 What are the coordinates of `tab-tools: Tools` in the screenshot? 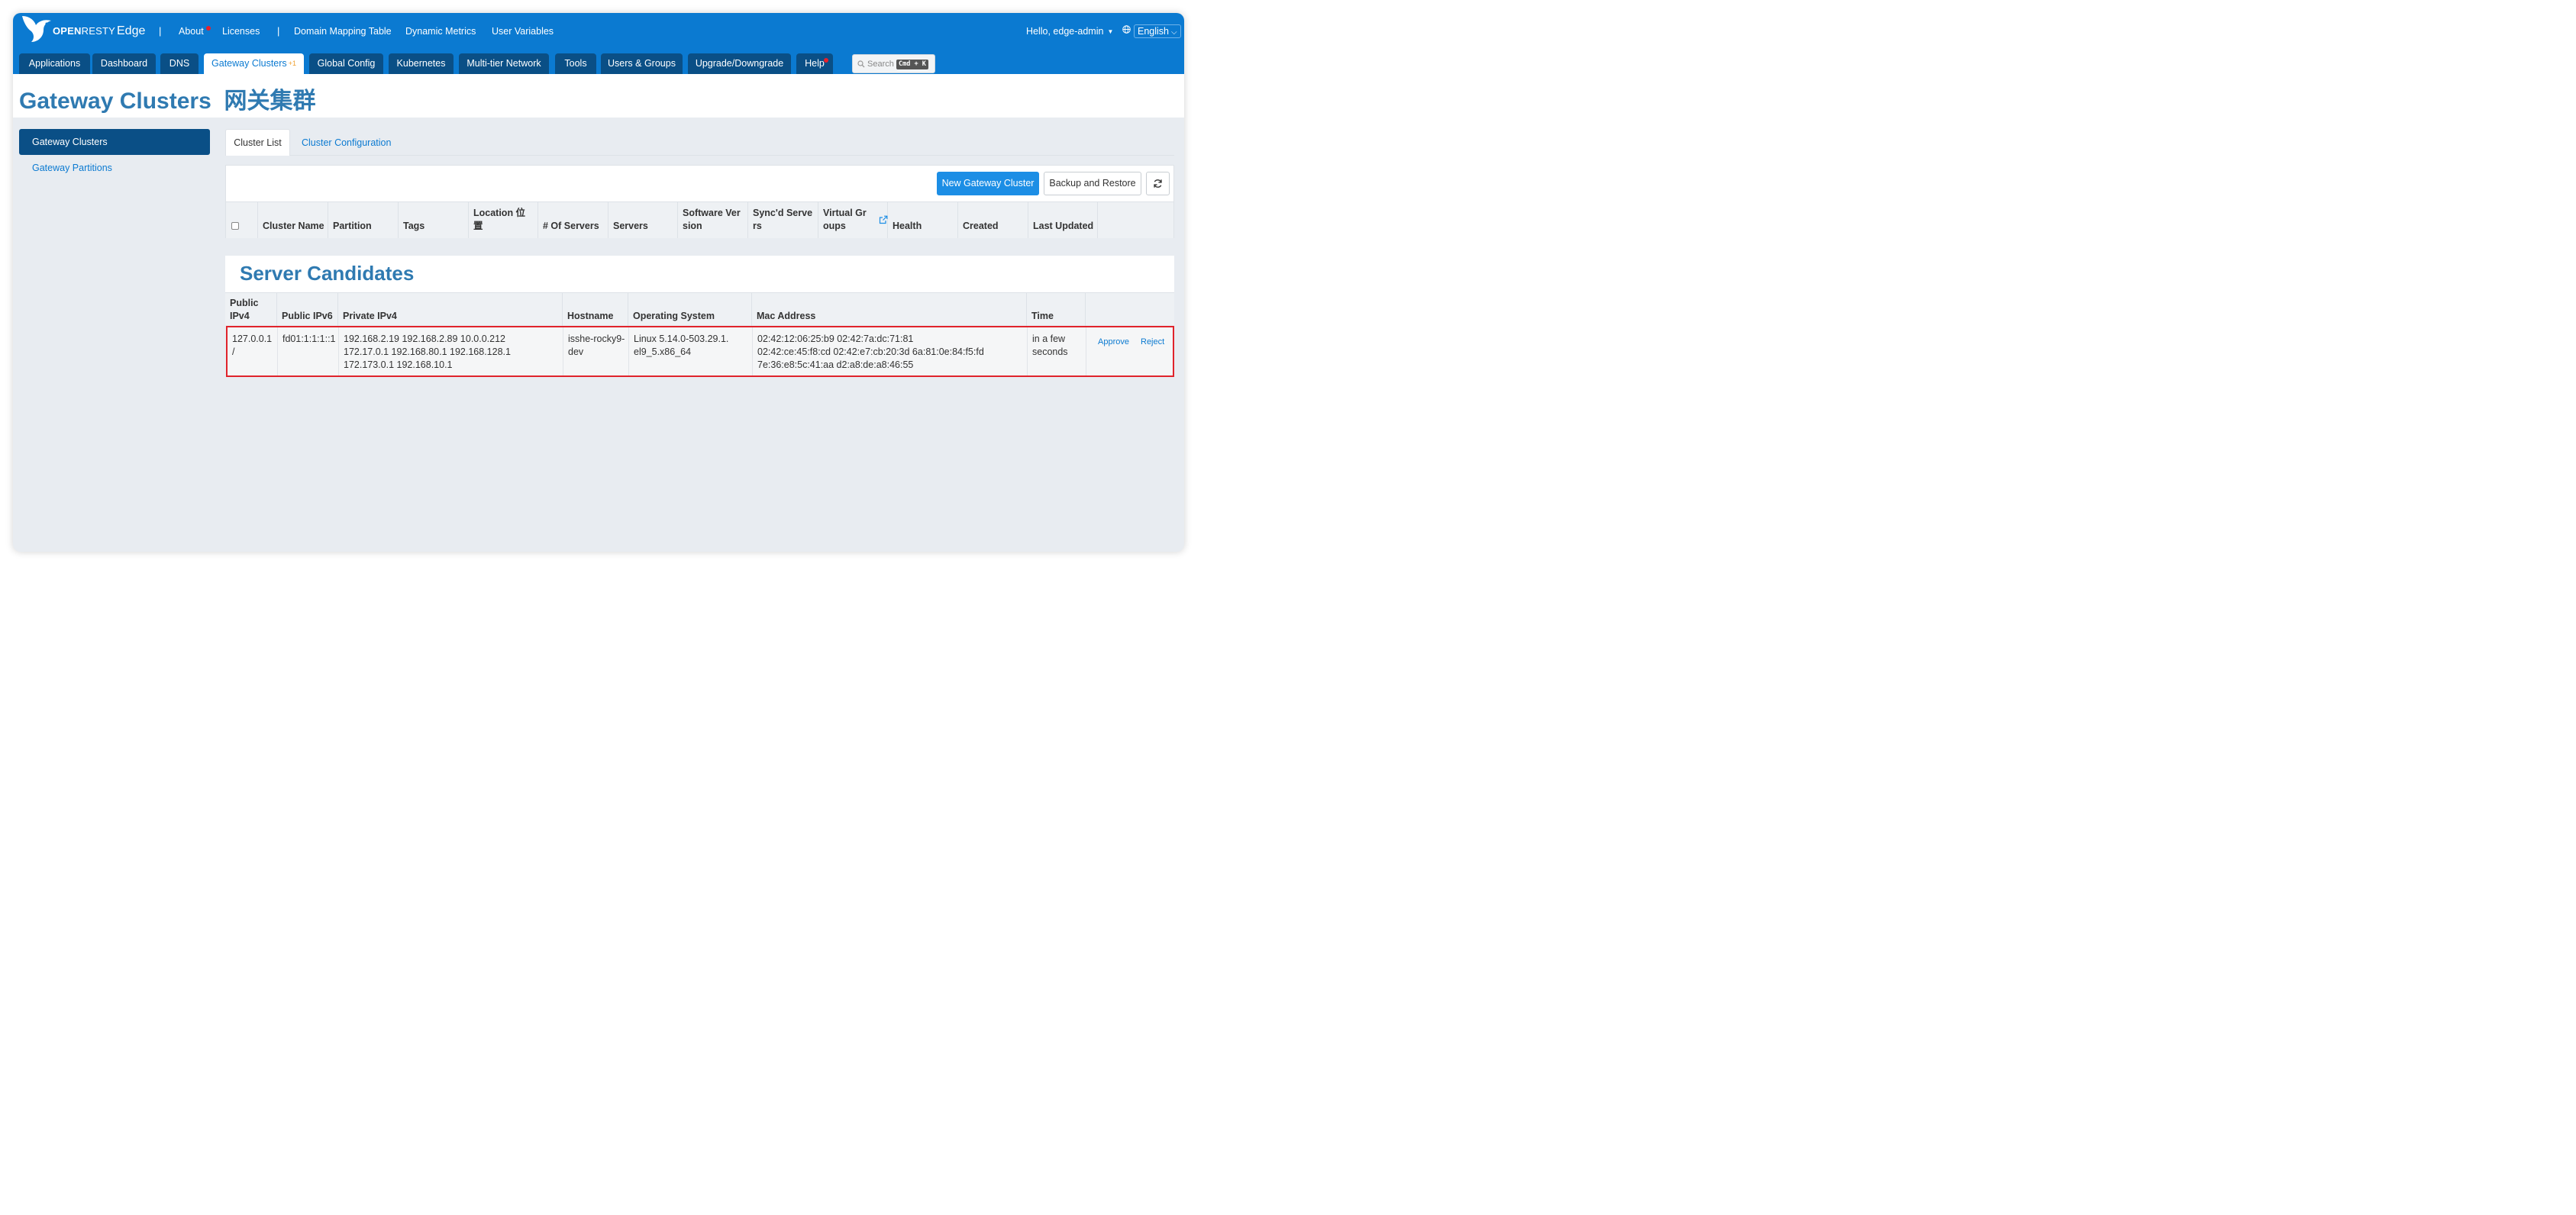 It's located at (575, 63).